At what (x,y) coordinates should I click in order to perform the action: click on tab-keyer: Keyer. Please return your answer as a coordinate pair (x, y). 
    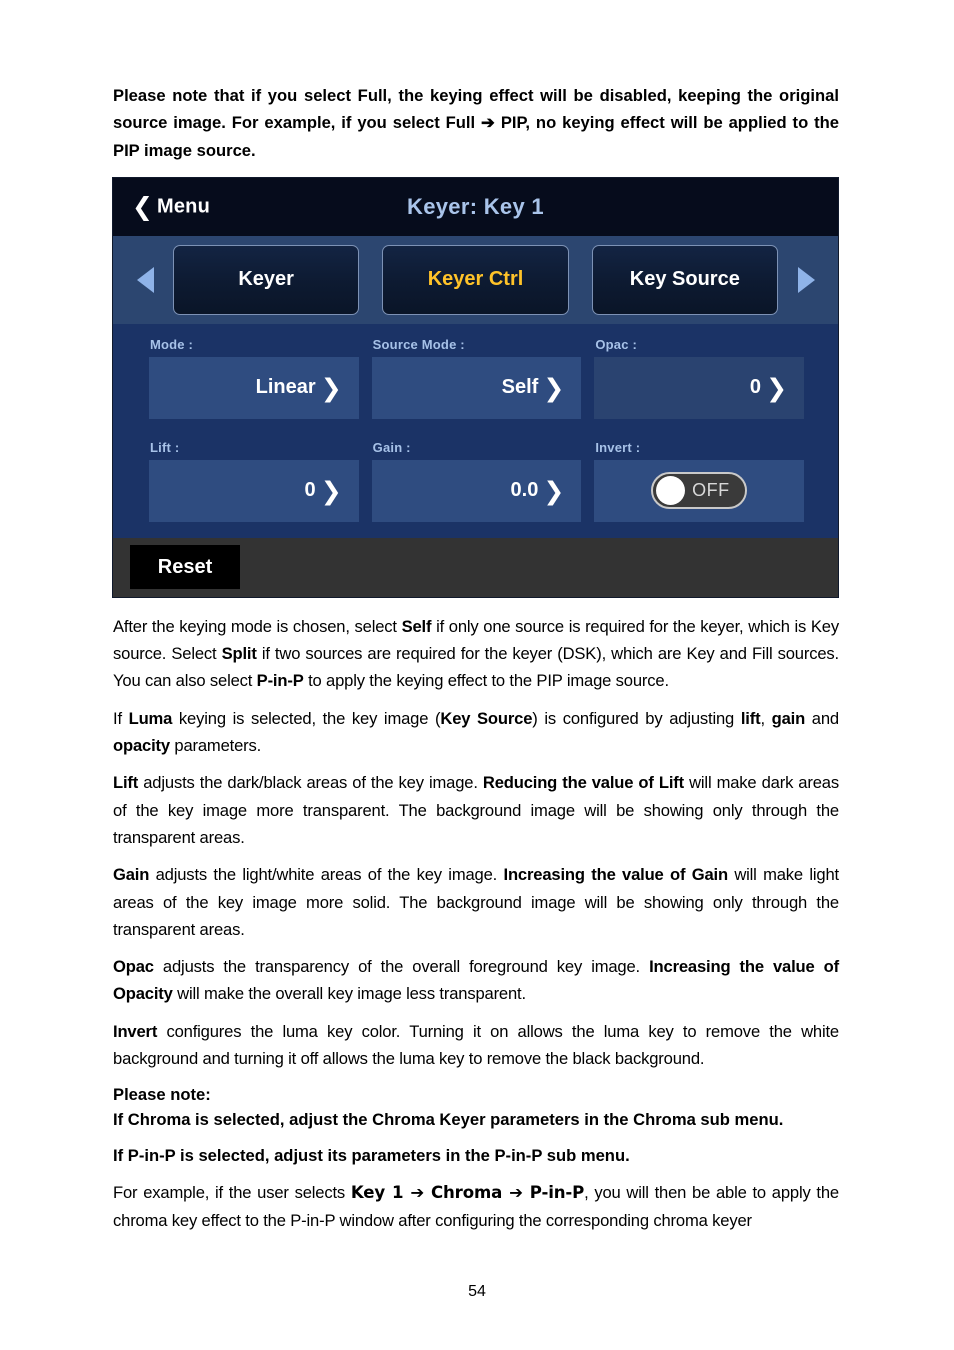
    Looking at the image, I should click on (266, 279).